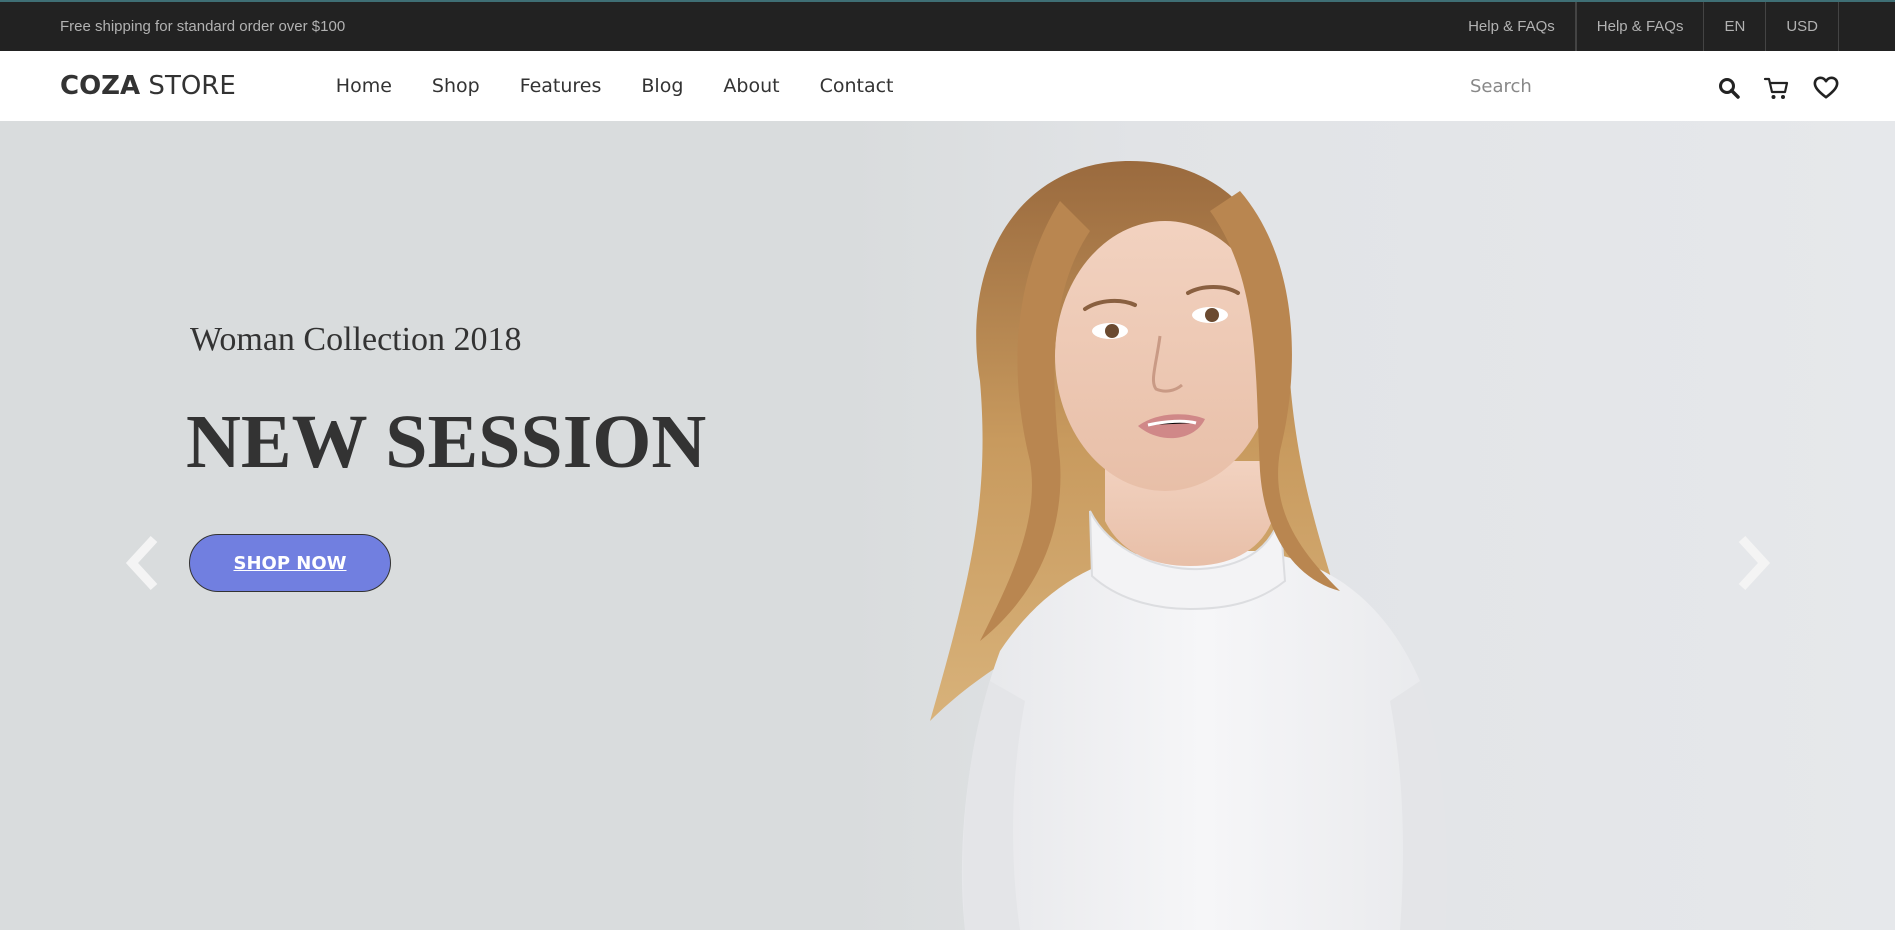 The height and width of the screenshot is (930, 1895). I want to click on cart-icon, so click(1776, 88).